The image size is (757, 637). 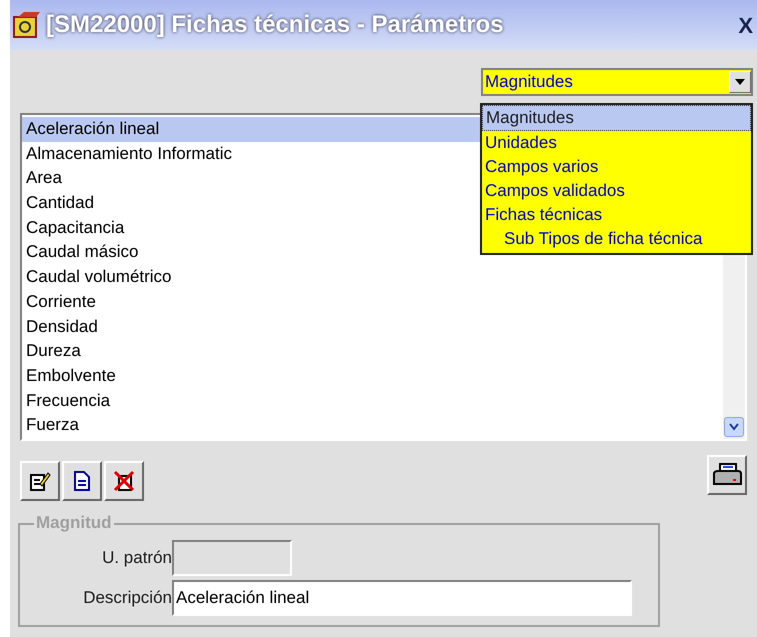 What do you see at coordinates (372, 302) in the screenshot?
I see `list-item: Corriente` at bounding box center [372, 302].